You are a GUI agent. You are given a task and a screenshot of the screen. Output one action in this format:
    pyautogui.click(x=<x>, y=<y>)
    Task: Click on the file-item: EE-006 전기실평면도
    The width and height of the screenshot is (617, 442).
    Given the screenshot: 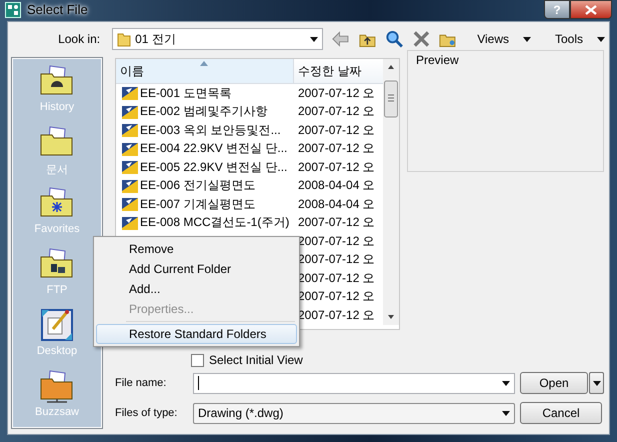 What is the action you would take?
    pyautogui.click(x=208, y=185)
    